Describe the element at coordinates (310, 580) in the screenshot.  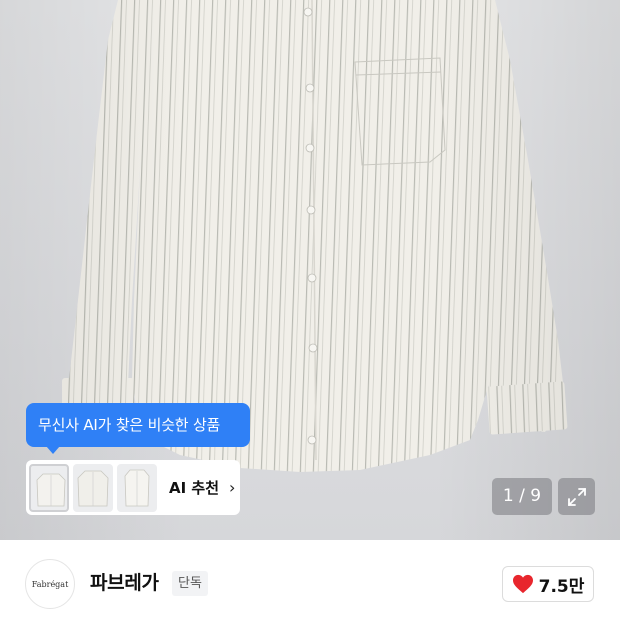
I see `brand-bar: Fabrégat 파브레가 단독 7.5만` at that location.